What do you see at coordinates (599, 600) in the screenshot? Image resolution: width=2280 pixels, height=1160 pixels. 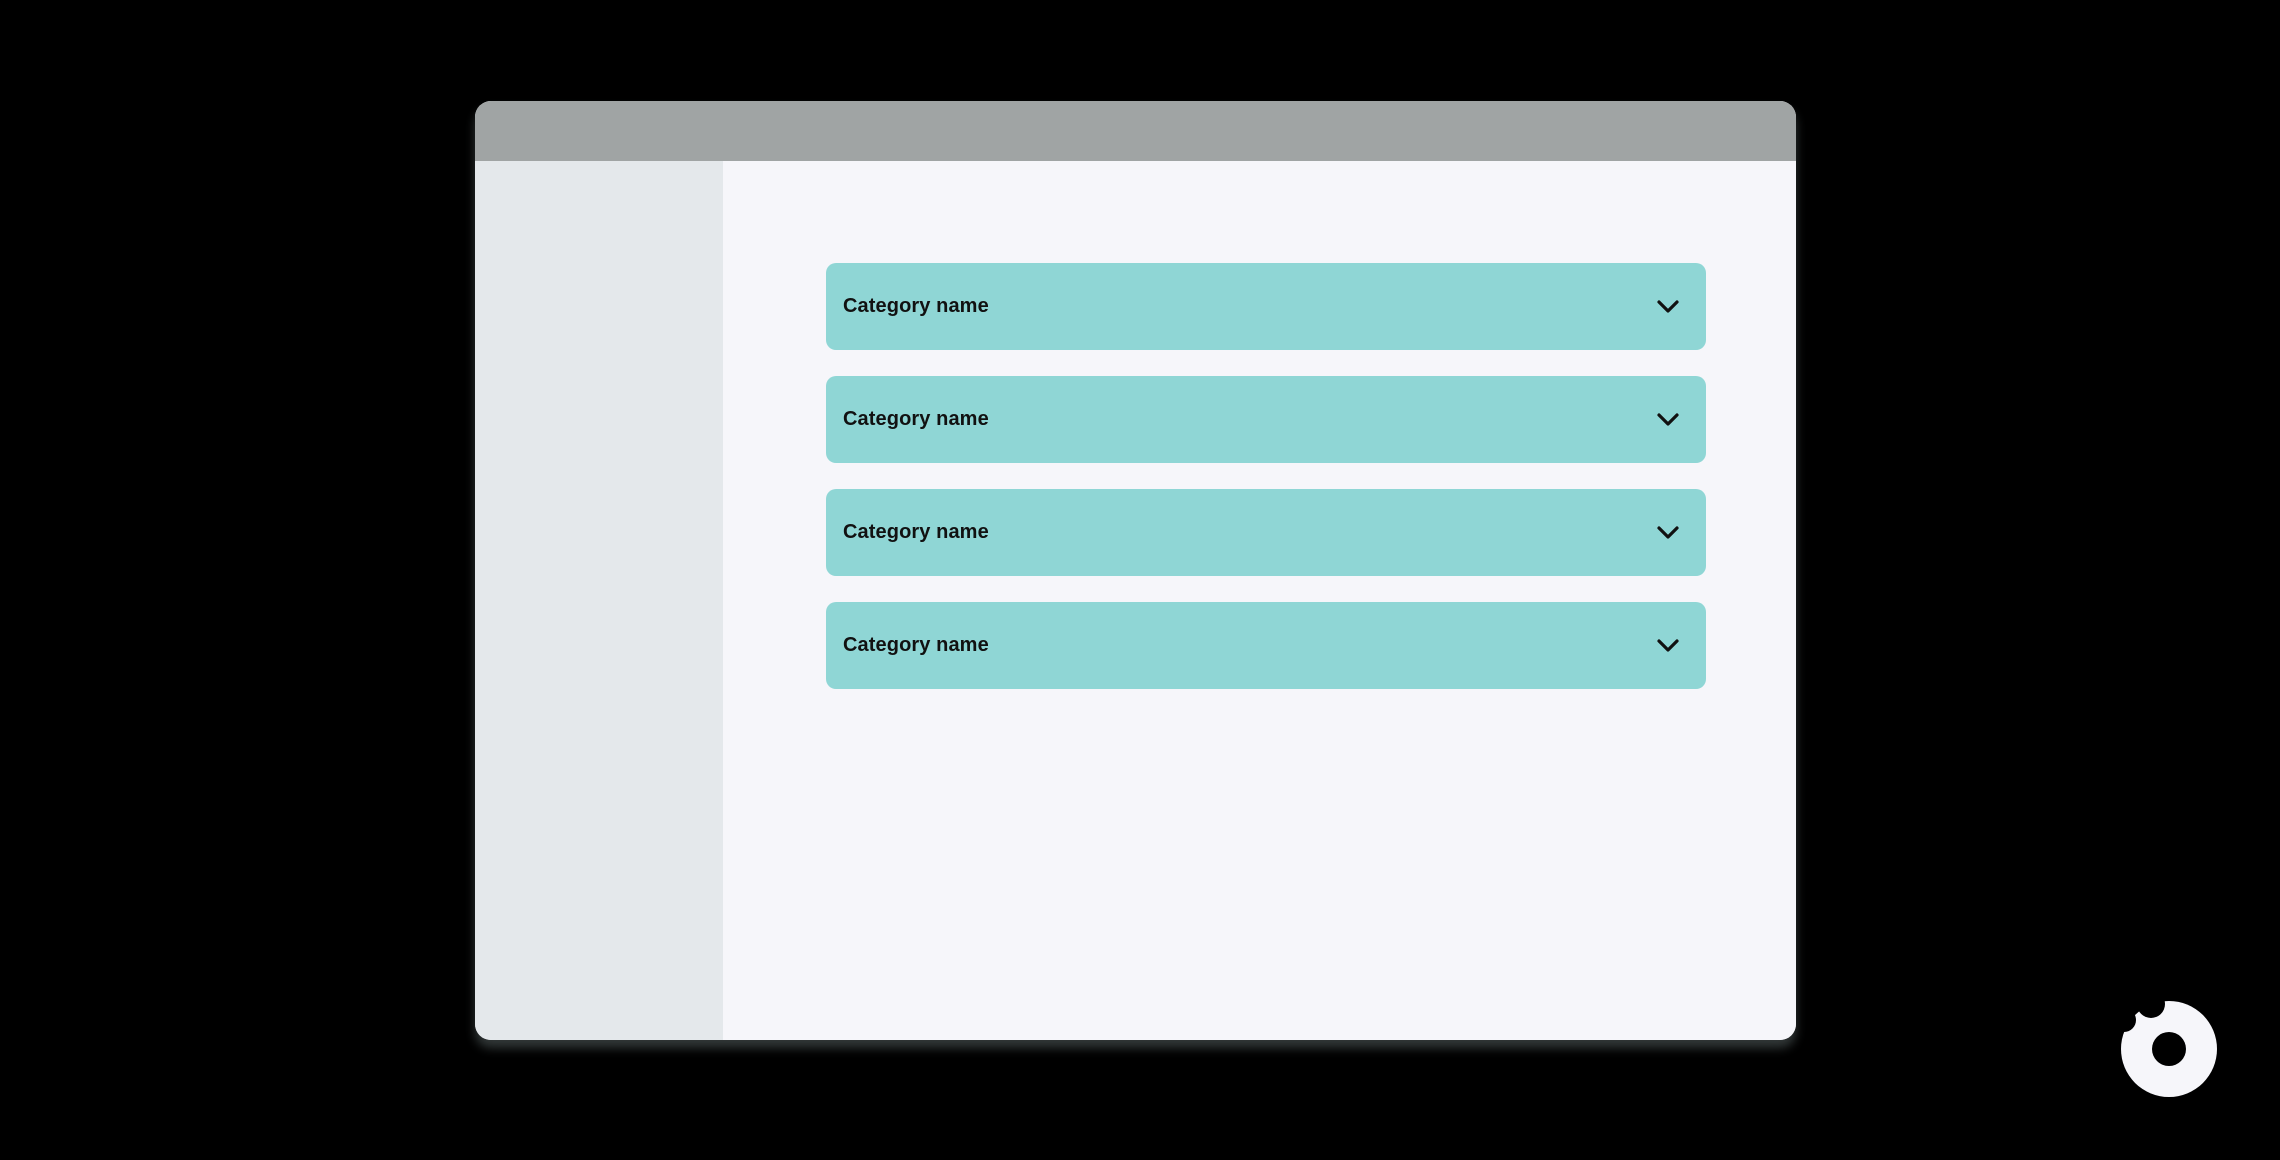 I see `sidebar` at bounding box center [599, 600].